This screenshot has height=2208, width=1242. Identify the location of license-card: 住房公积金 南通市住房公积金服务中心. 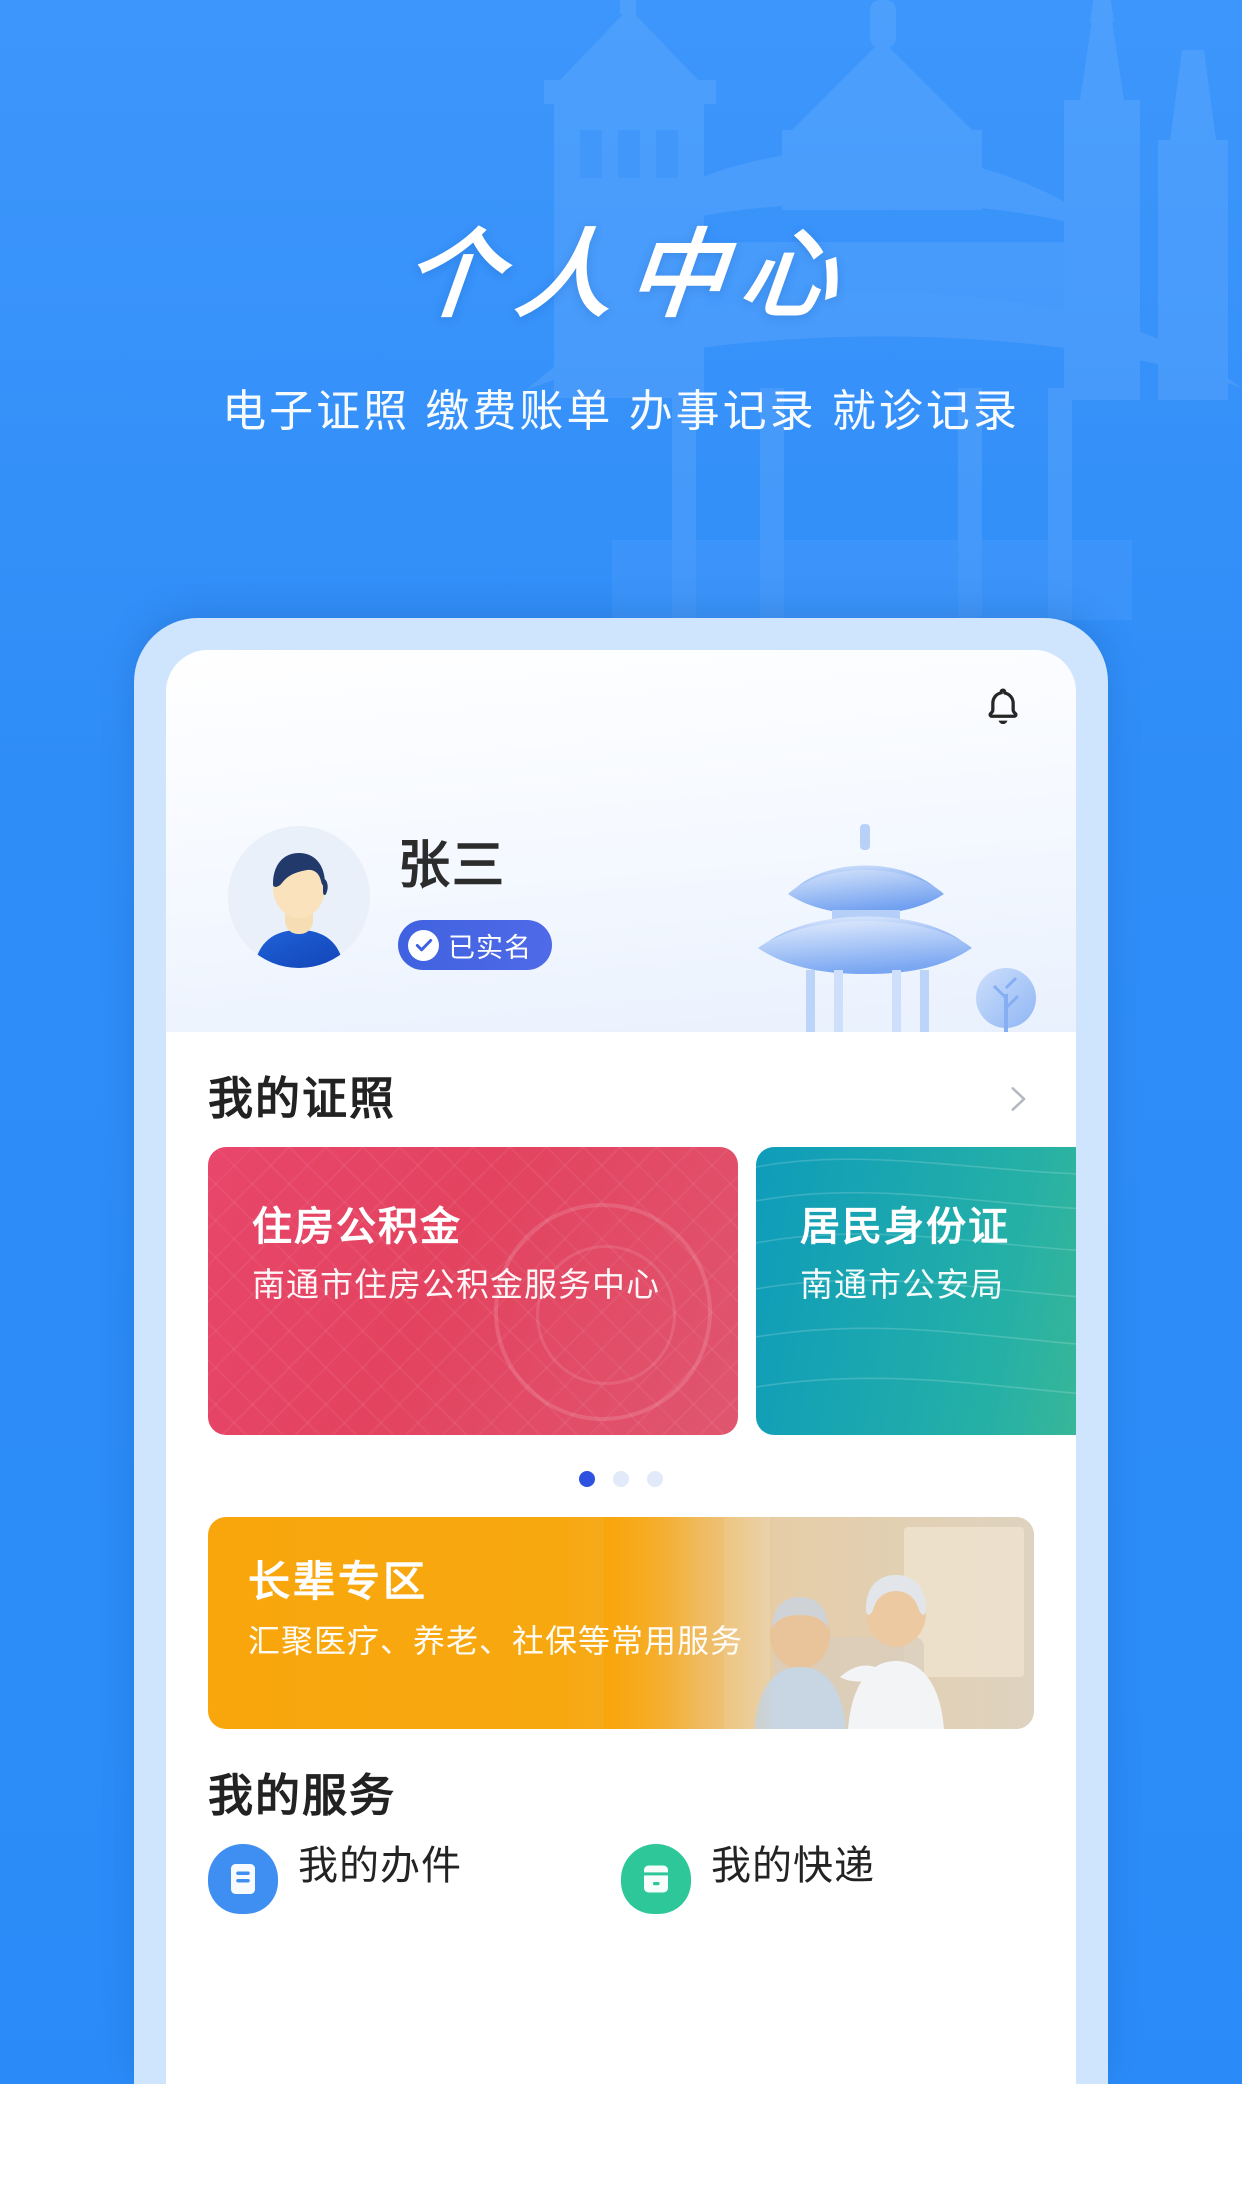
(473, 1291).